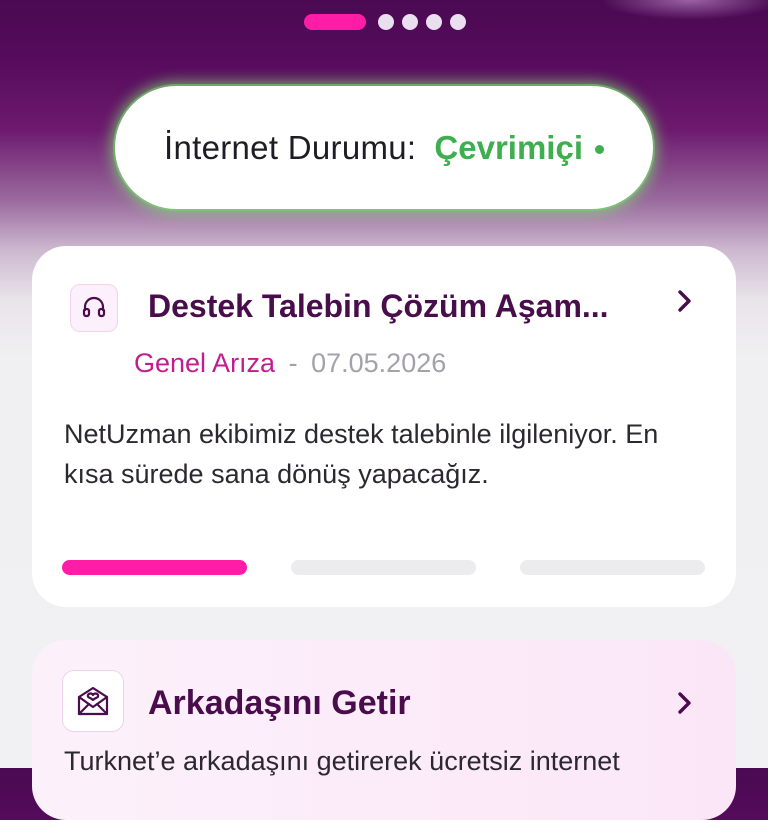  What do you see at coordinates (94, 308) in the screenshot?
I see `headset-icon` at bounding box center [94, 308].